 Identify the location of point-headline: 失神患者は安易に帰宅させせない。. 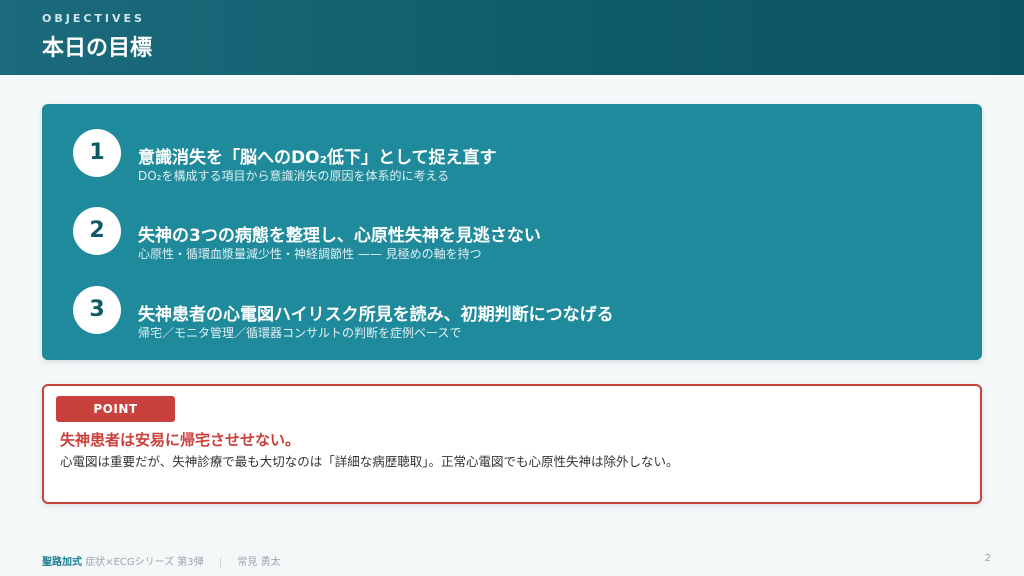
(180, 440).